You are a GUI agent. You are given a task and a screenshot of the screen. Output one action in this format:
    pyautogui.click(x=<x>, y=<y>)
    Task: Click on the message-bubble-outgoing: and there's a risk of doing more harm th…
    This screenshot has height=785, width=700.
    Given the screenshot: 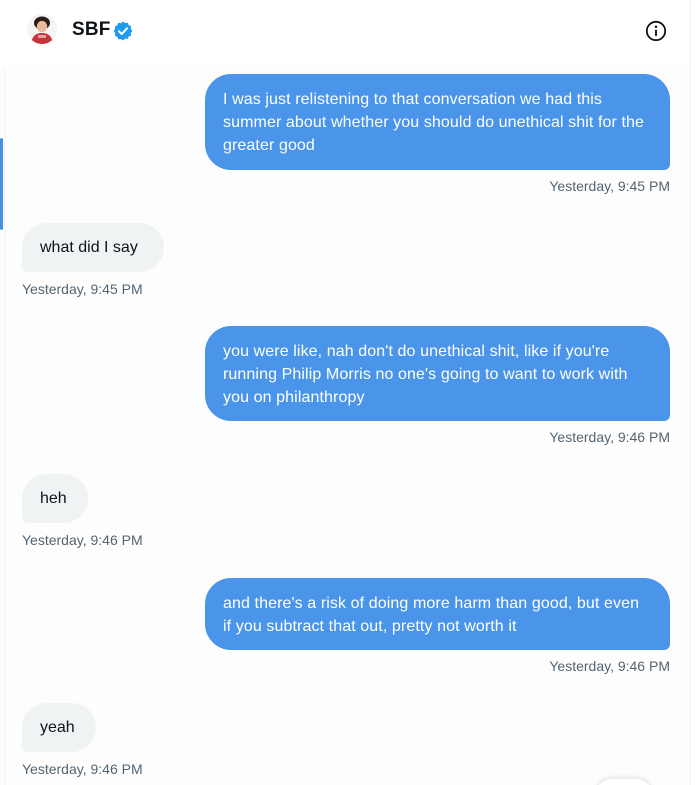 What is the action you would take?
    pyautogui.click(x=437, y=614)
    